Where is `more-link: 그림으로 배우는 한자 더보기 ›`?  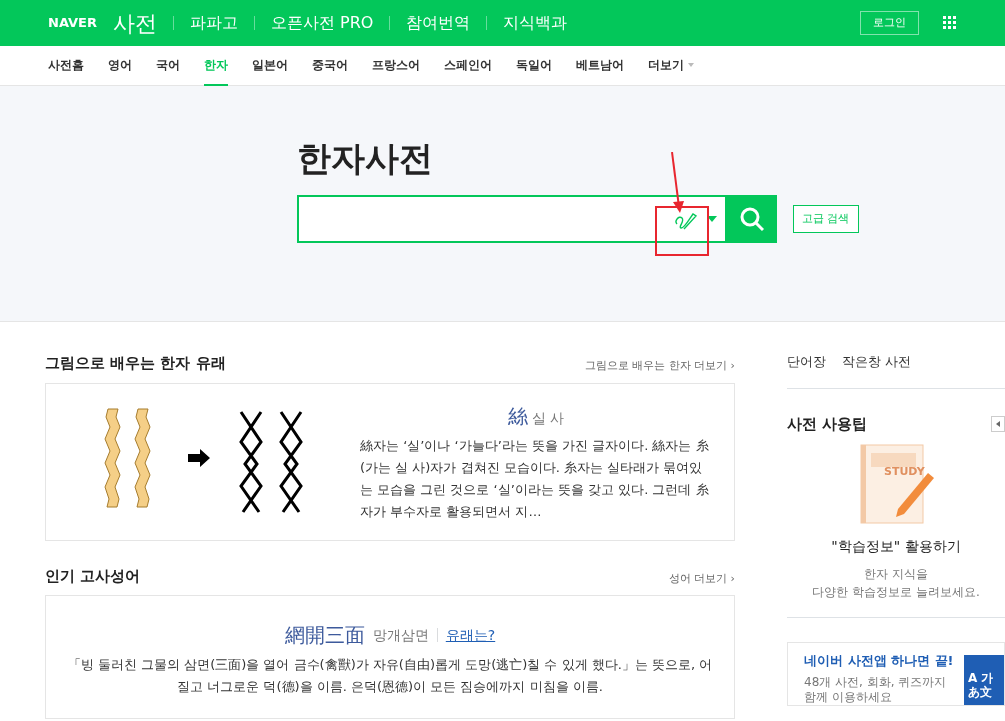
more-link: 그림으로 배우는 한자 더보기 › is located at coordinates (659, 366).